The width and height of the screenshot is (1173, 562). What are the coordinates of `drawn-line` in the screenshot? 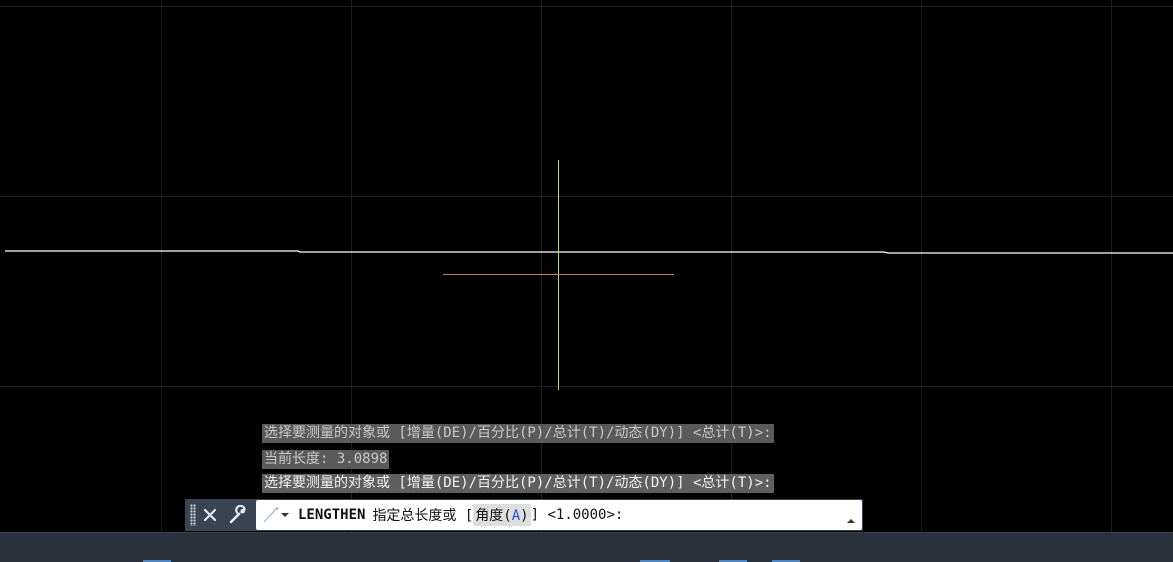 It's located at (589, 252).